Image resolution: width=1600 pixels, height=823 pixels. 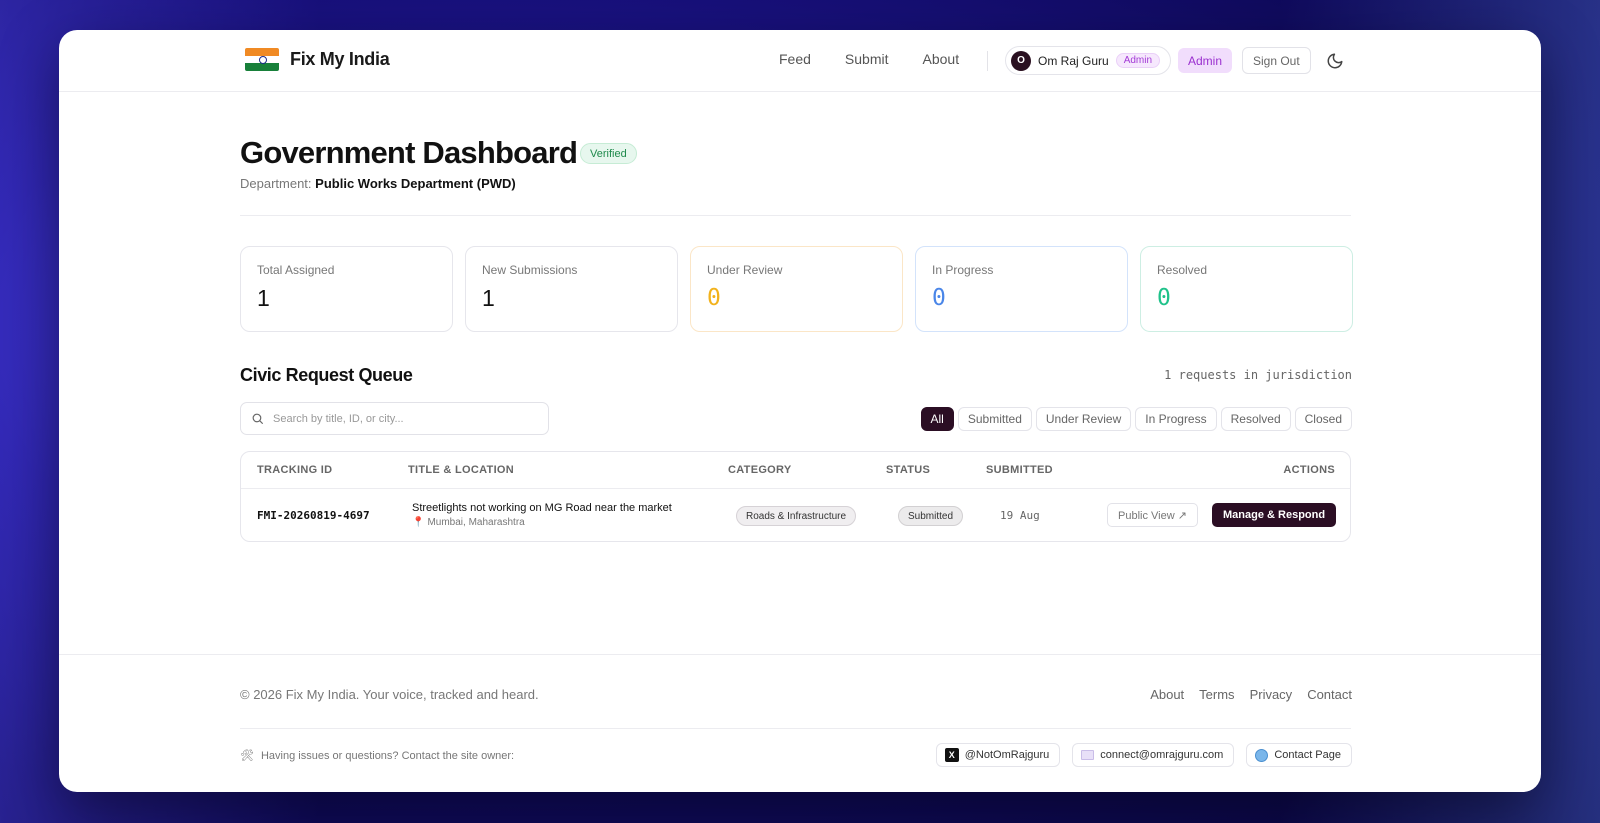 I want to click on manage-respond-button: Manage & Respond, so click(x=1274, y=515).